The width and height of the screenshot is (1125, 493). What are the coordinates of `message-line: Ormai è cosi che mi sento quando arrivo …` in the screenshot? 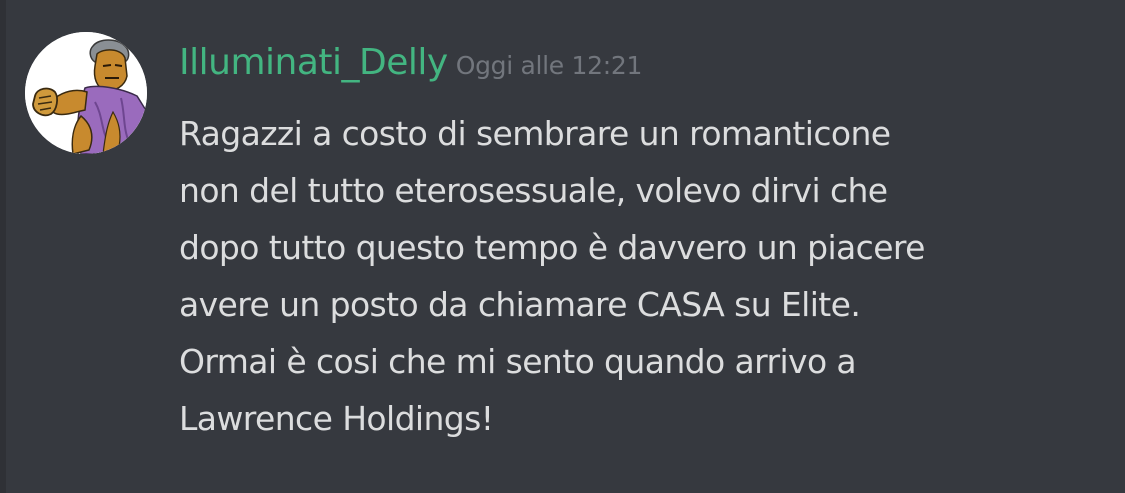 It's located at (518, 361).